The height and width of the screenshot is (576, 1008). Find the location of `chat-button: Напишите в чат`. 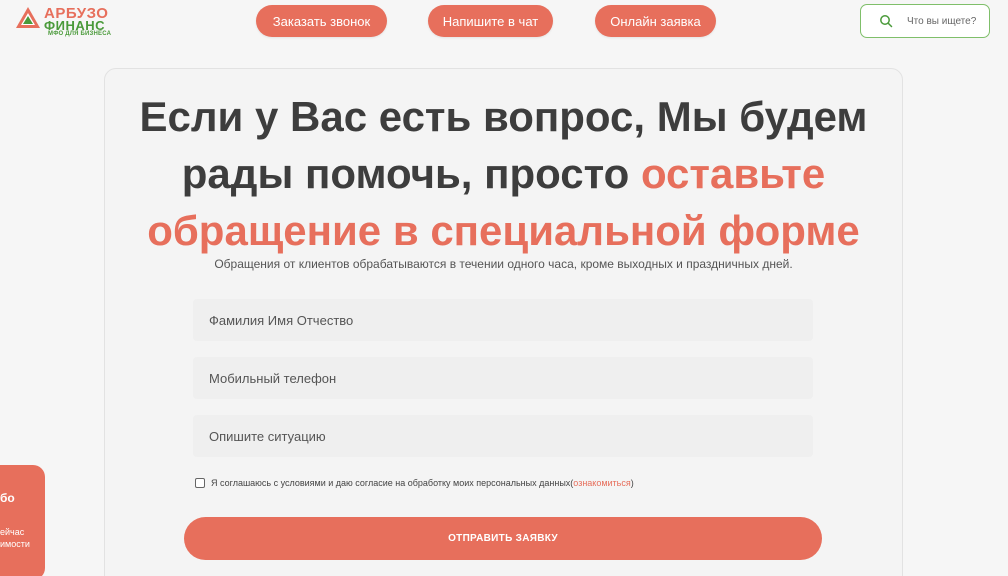

chat-button: Напишите в чат is located at coordinates (490, 21).